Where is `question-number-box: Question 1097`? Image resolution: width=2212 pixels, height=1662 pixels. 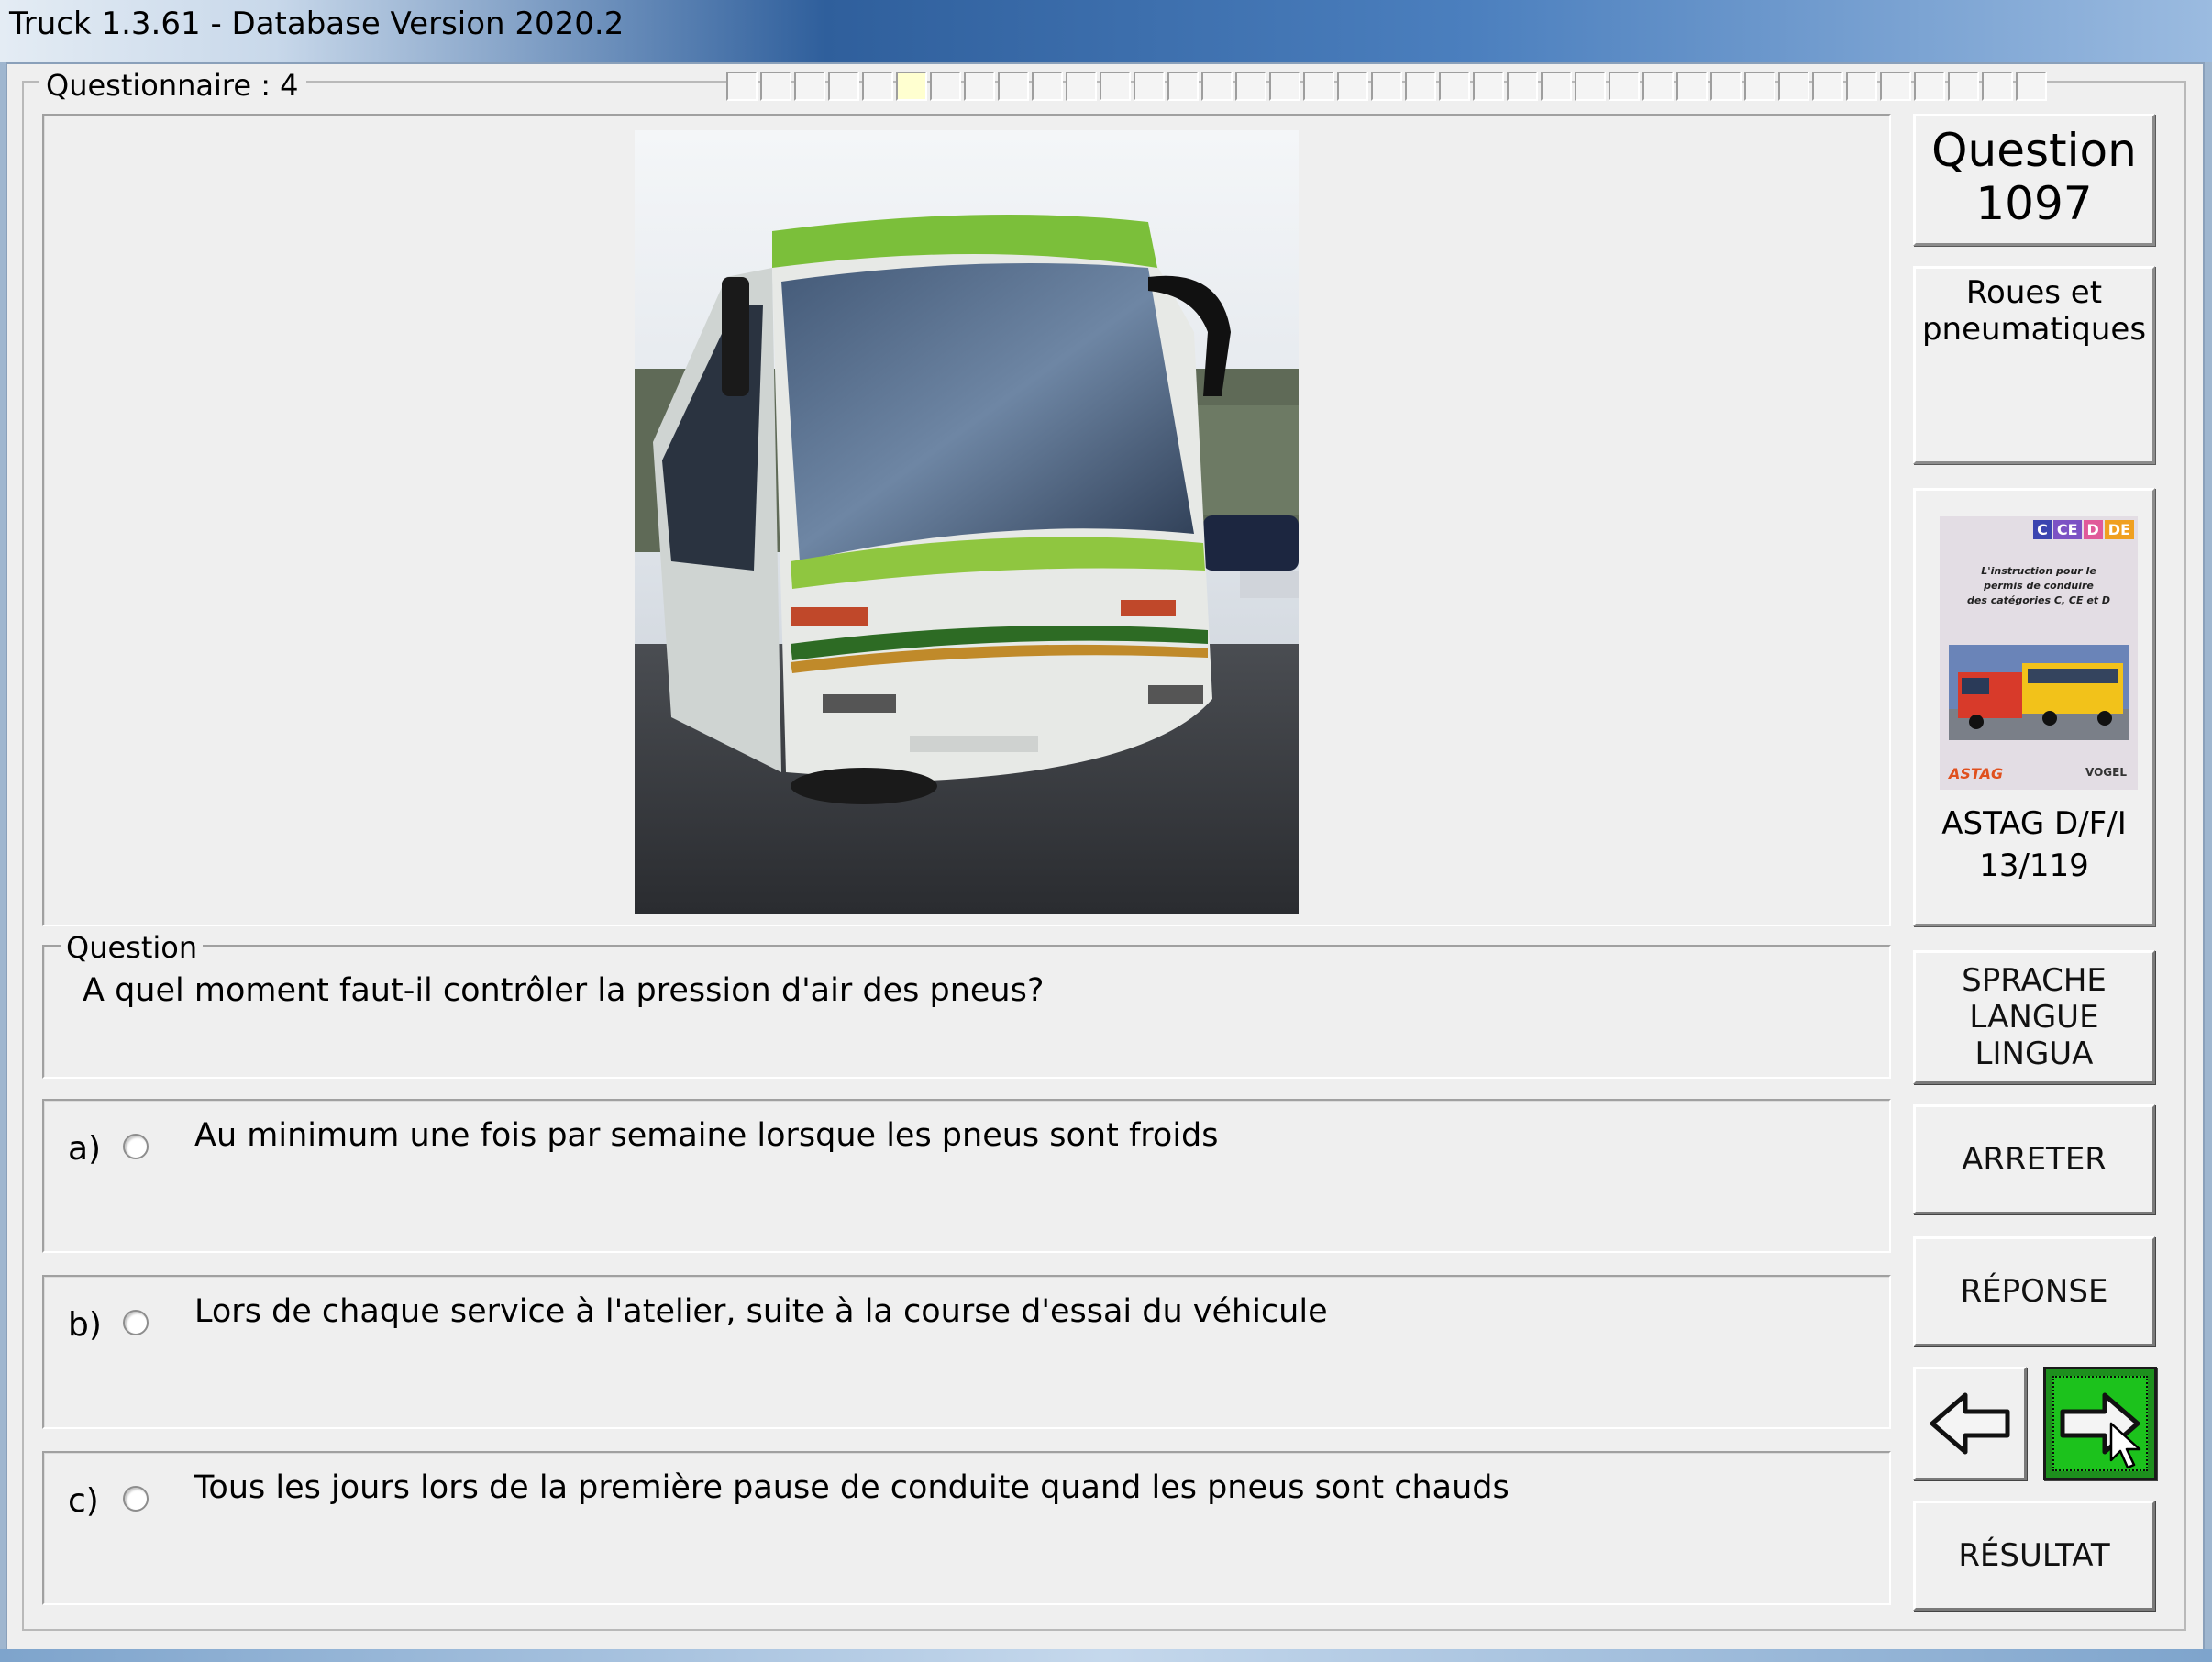 question-number-box: Question 1097 is located at coordinates (2034, 180).